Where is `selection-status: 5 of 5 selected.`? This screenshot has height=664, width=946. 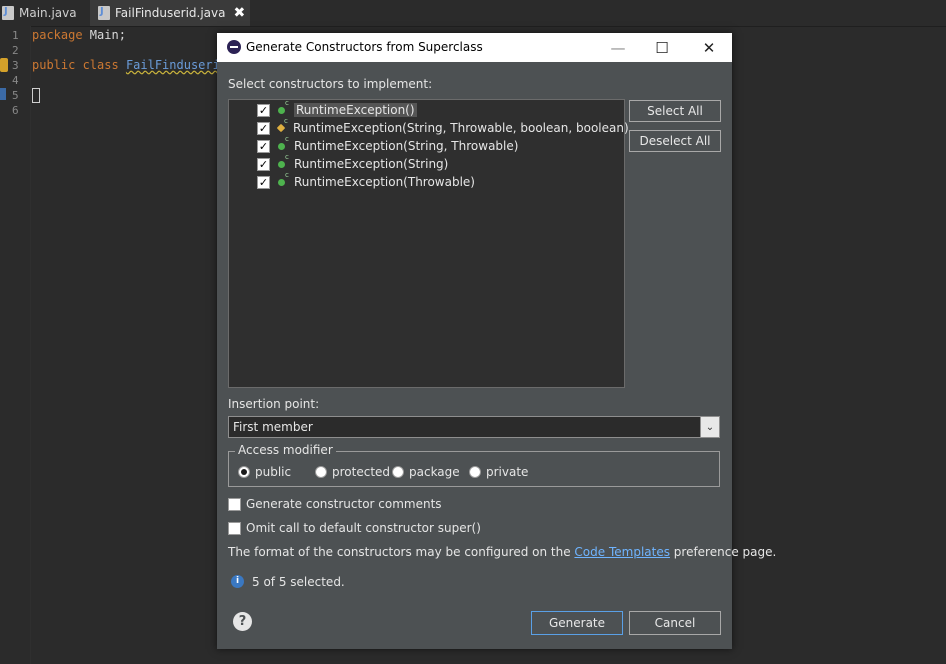 selection-status: 5 of 5 selected. is located at coordinates (298, 582).